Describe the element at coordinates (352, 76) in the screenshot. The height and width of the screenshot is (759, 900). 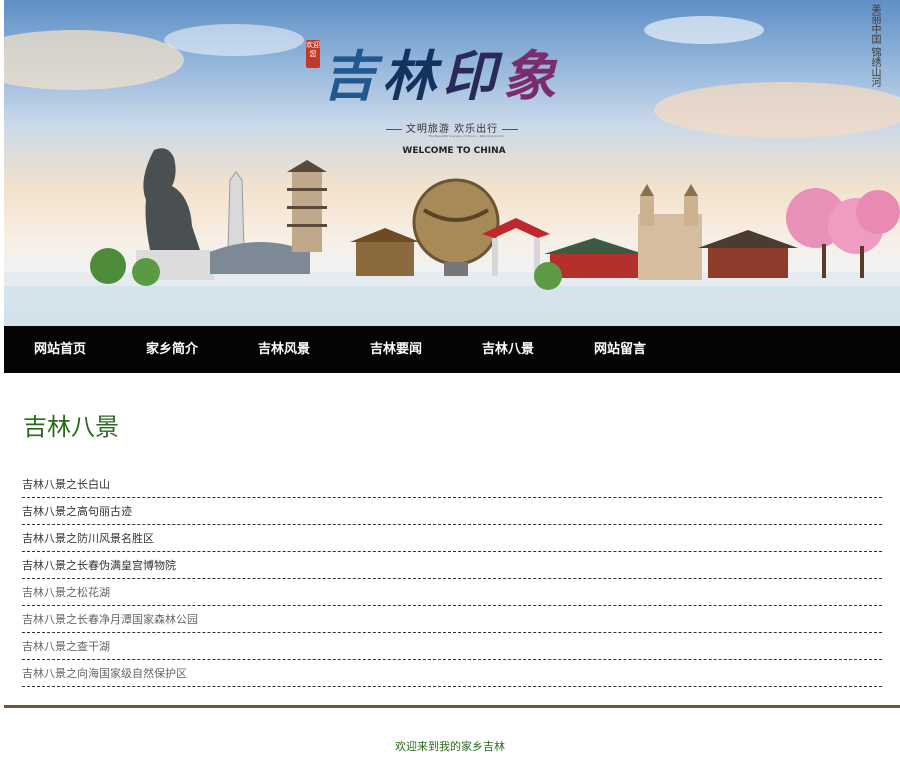
I see `banner-title-char: 吉` at that location.